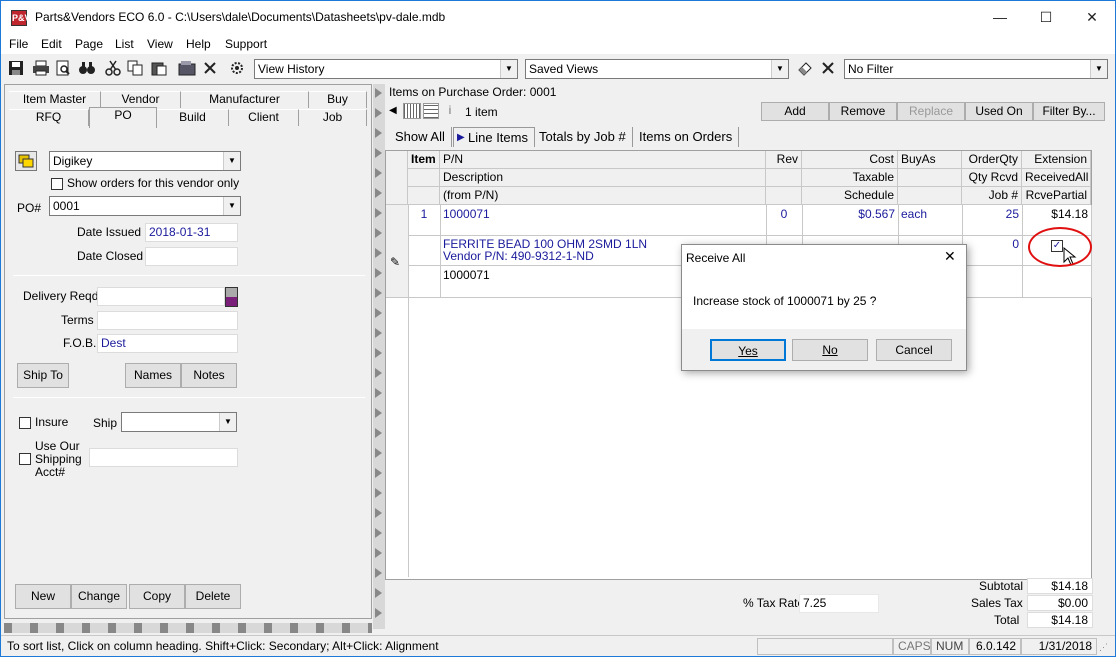 The height and width of the screenshot is (657, 1116). What do you see at coordinates (395, 111) in the screenshot?
I see `prev-record-icon: ◀` at bounding box center [395, 111].